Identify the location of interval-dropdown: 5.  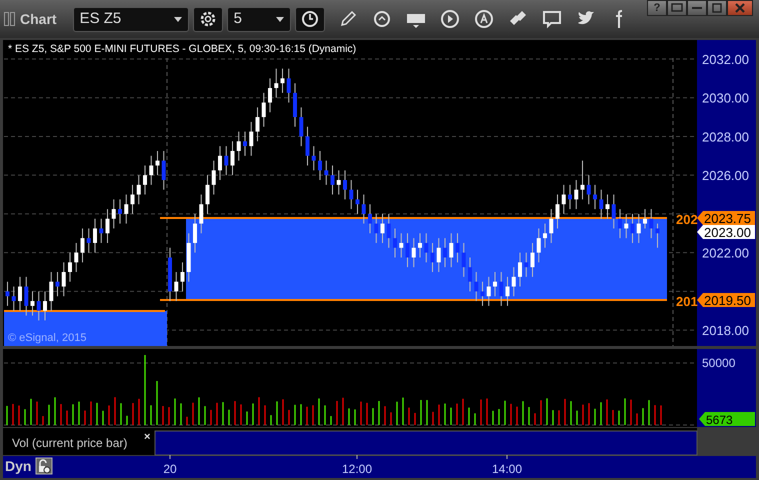
(258, 19).